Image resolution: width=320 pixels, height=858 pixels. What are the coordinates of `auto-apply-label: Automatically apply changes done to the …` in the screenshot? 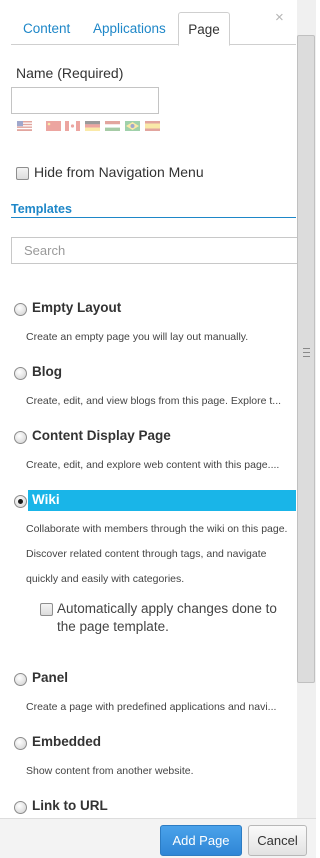 It's located at (167, 617).